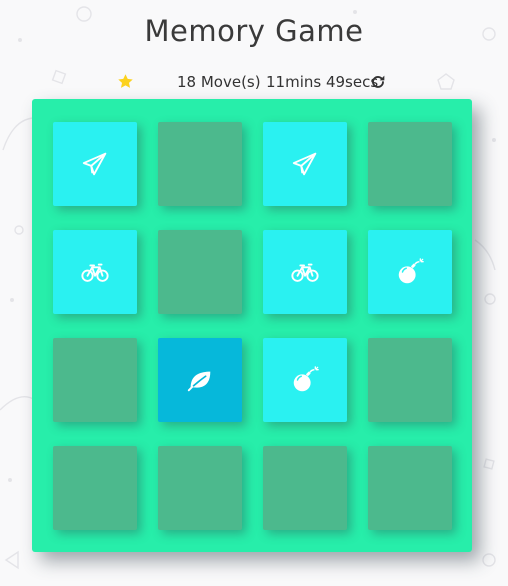  Describe the element at coordinates (322, 82) in the screenshot. I see `timer: 11mins 49secs` at that location.